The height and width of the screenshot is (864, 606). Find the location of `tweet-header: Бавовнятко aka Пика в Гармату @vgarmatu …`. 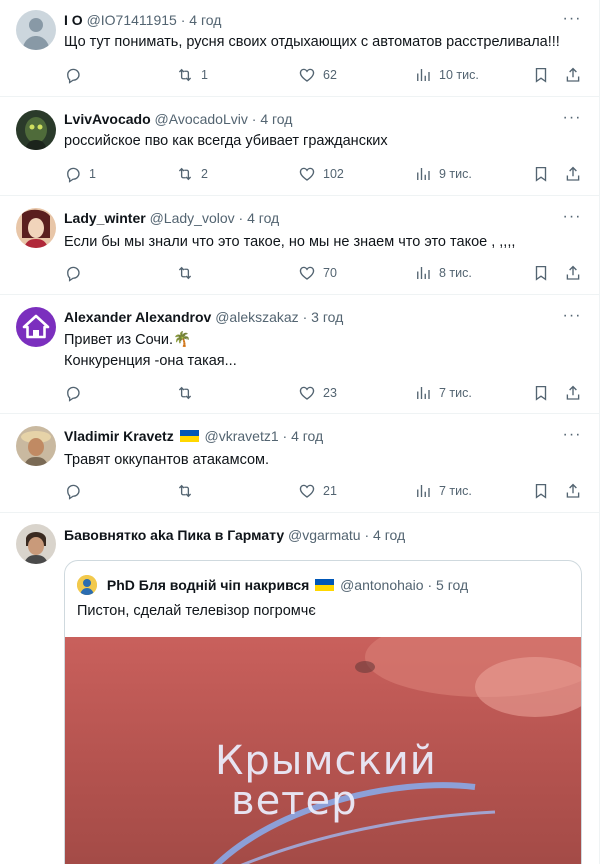

tweet-header: Бавовнятко aka Пика в Гармату @vgarmatu … is located at coordinates (322, 535).